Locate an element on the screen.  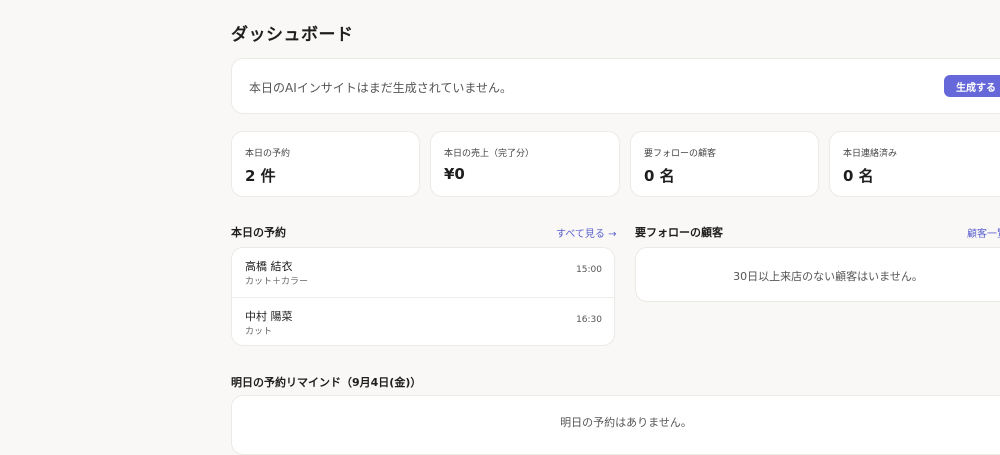
stat-card-followup-customers: 要フォローの顧客 0 名 is located at coordinates (724, 164).